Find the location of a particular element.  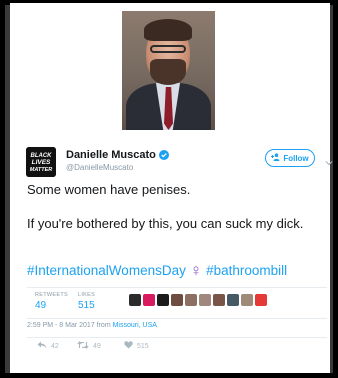

tweet-text-line1: Some women have penises. is located at coordinates (109, 189).